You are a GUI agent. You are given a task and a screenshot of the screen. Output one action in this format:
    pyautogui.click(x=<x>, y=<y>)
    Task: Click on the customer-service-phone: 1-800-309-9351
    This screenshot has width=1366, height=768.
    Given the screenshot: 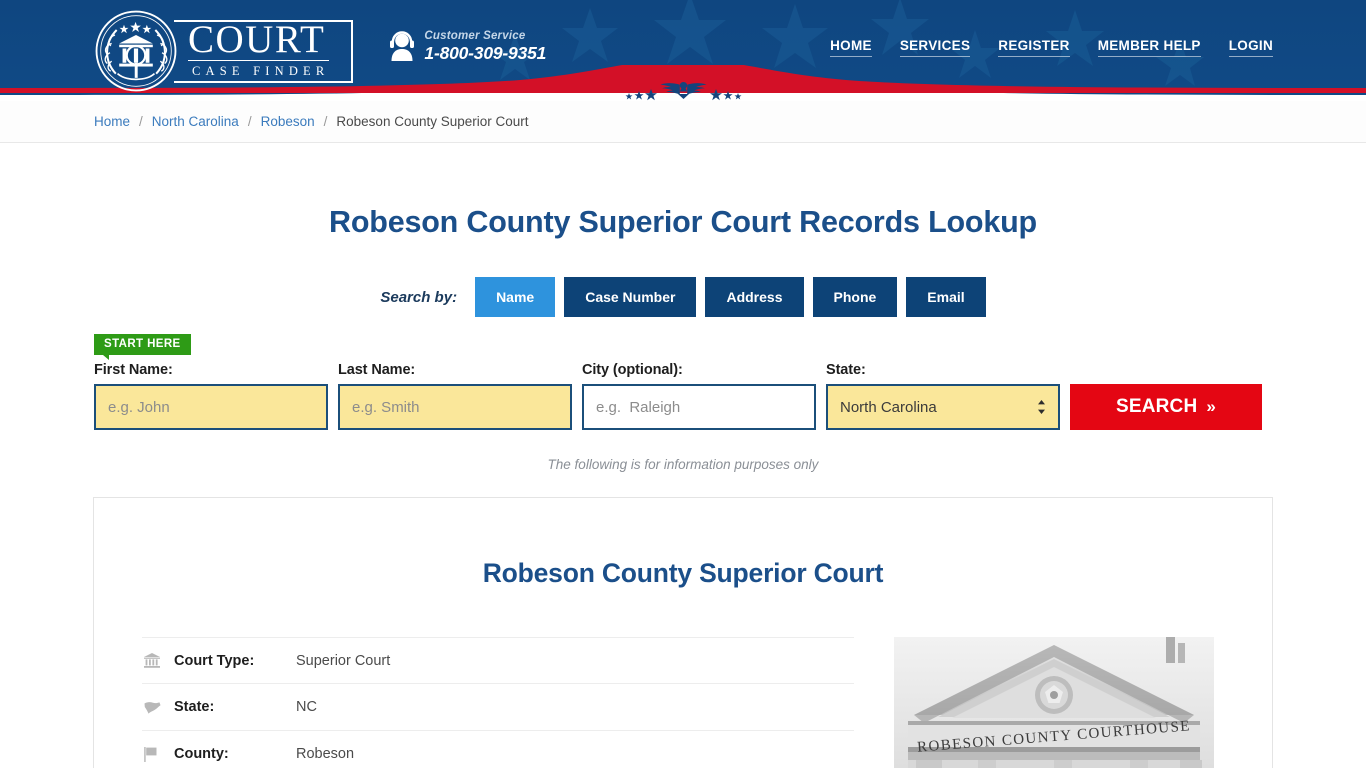 What is the action you would take?
    pyautogui.click(x=485, y=53)
    